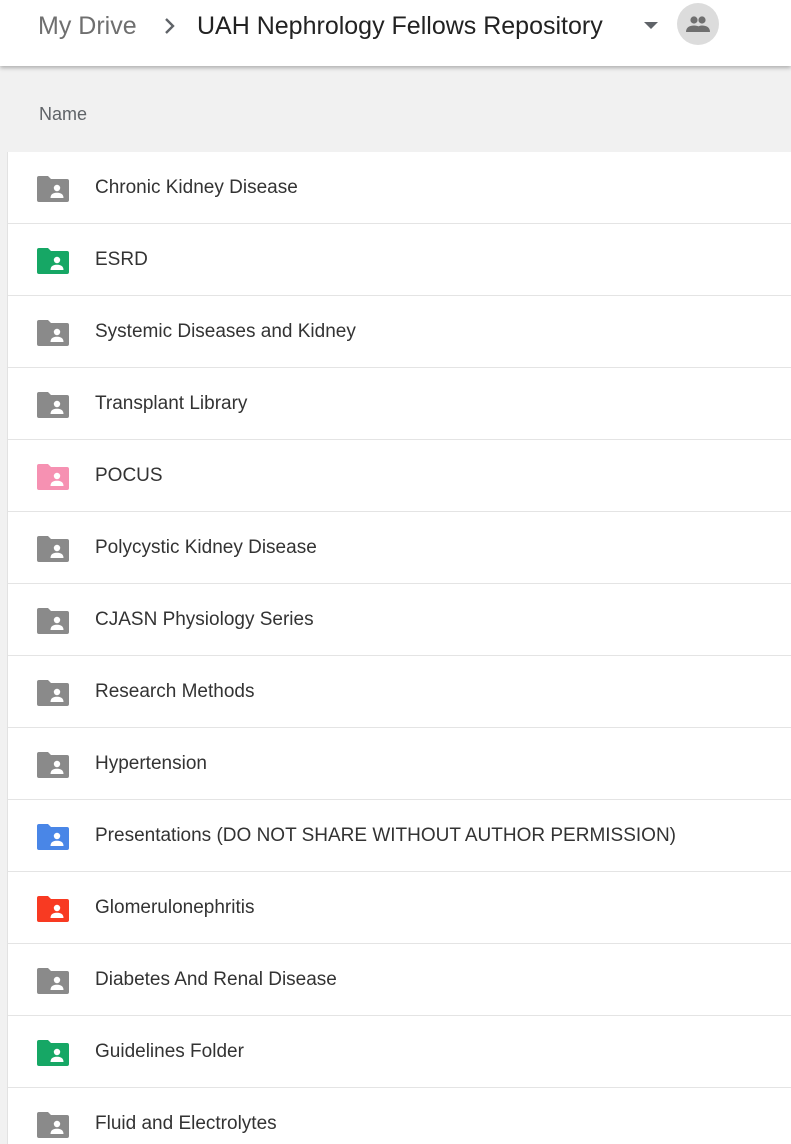 The height and width of the screenshot is (1144, 791). What do you see at coordinates (170, 26) in the screenshot?
I see `chevron-right-icon` at bounding box center [170, 26].